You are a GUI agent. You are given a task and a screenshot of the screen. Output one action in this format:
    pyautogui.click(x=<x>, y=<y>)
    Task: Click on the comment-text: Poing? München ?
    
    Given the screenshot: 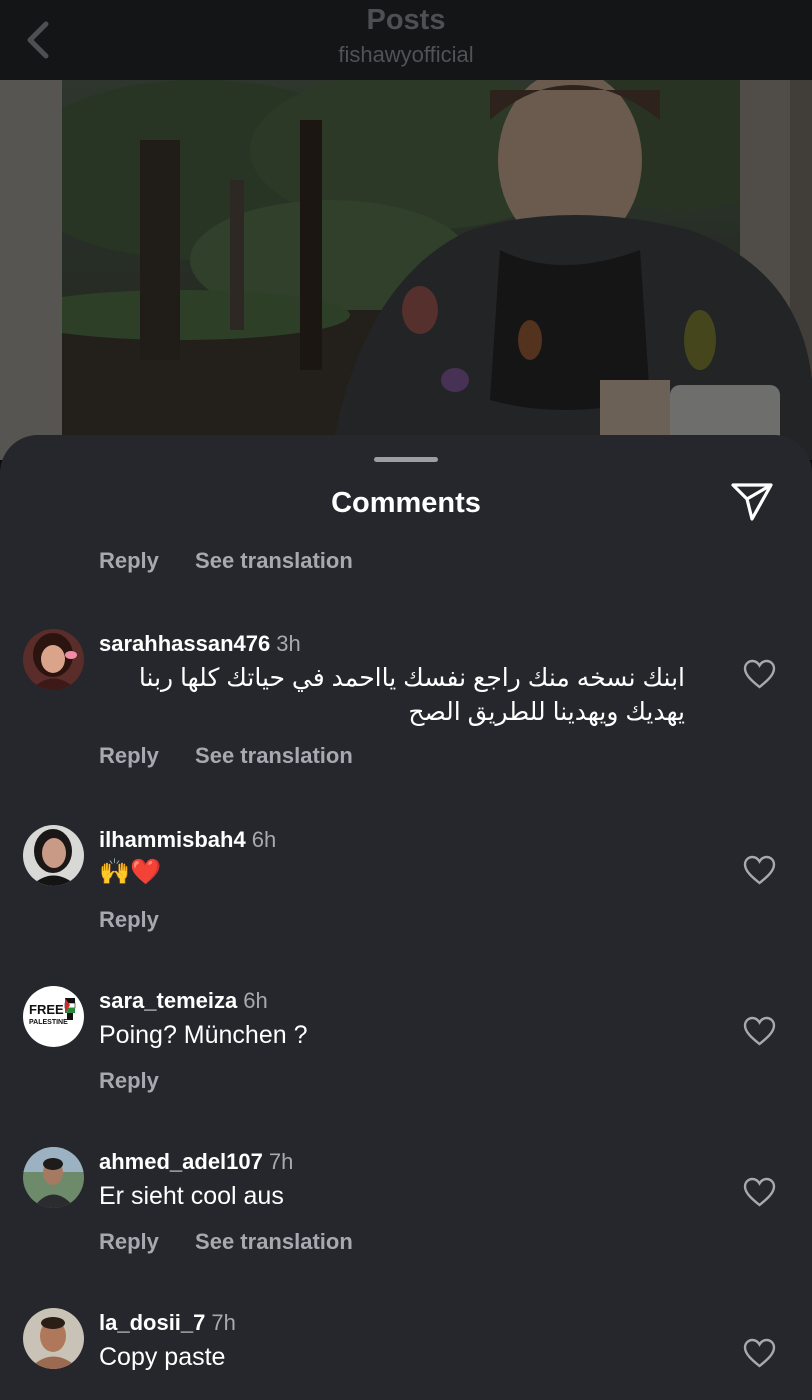 What is the action you would take?
    pyautogui.click(x=203, y=1035)
    